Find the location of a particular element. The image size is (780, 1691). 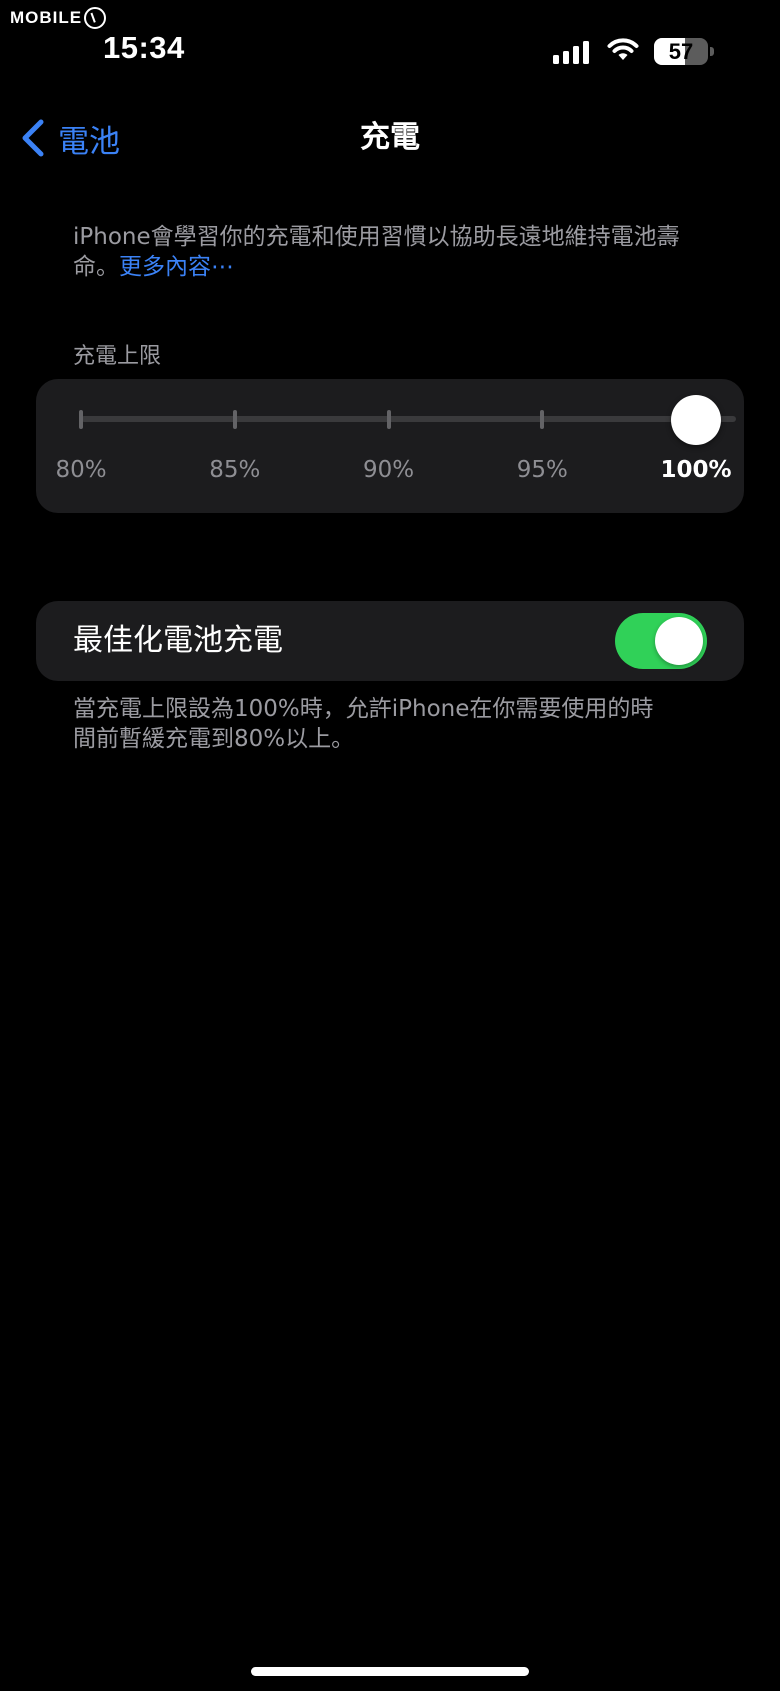

cellular-signal-icon is located at coordinates (571, 52).